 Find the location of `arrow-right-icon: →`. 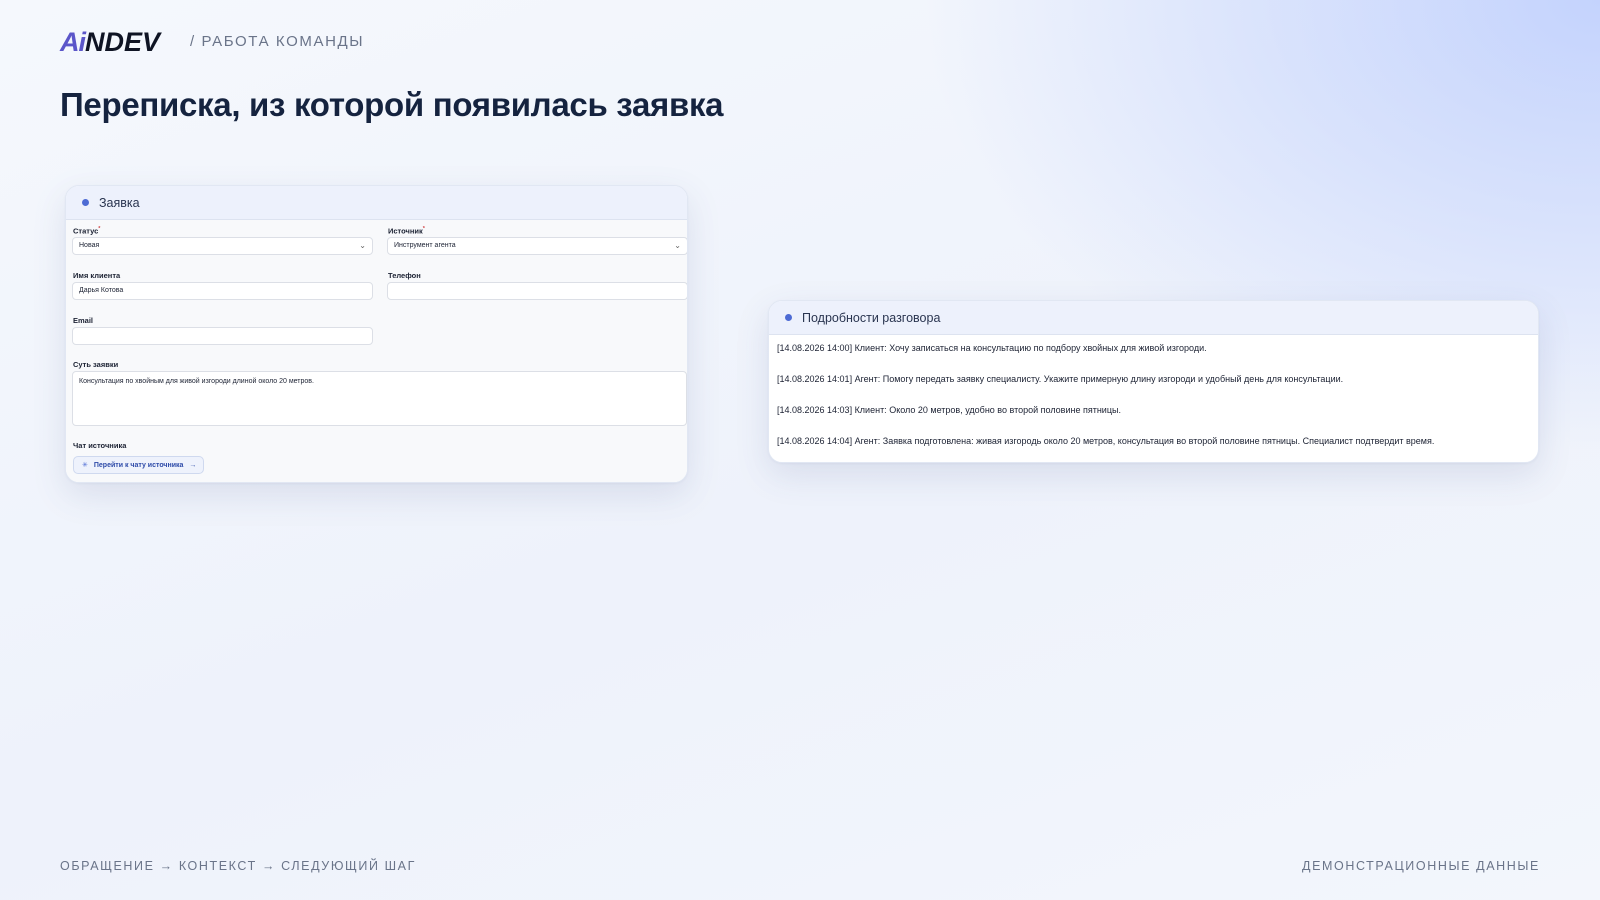

arrow-right-icon: → is located at coordinates (193, 465).